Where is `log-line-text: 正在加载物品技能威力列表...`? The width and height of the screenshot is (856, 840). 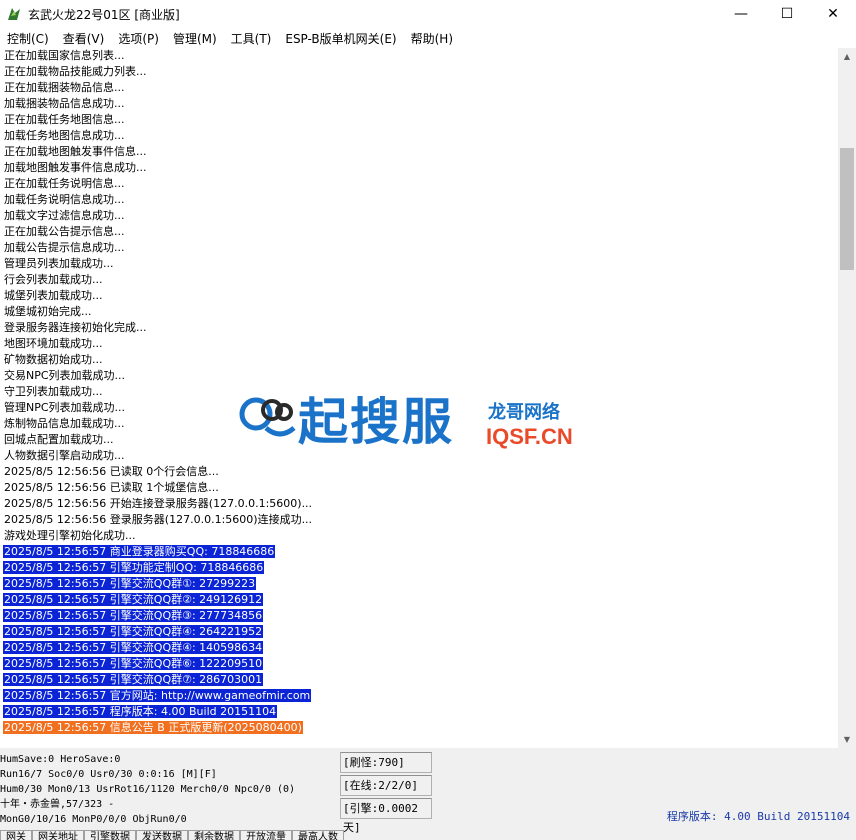 log-line-text: 正在加载物品技能威力列表... is located at coordinates (75, 71).